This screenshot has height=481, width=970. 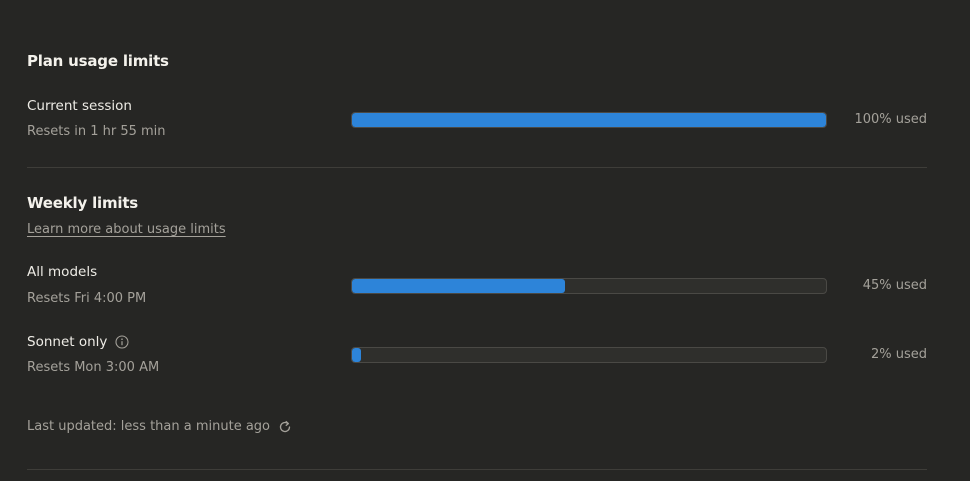 I want to click on sonnet-only-progress-fill, so click(x=357, y=355).